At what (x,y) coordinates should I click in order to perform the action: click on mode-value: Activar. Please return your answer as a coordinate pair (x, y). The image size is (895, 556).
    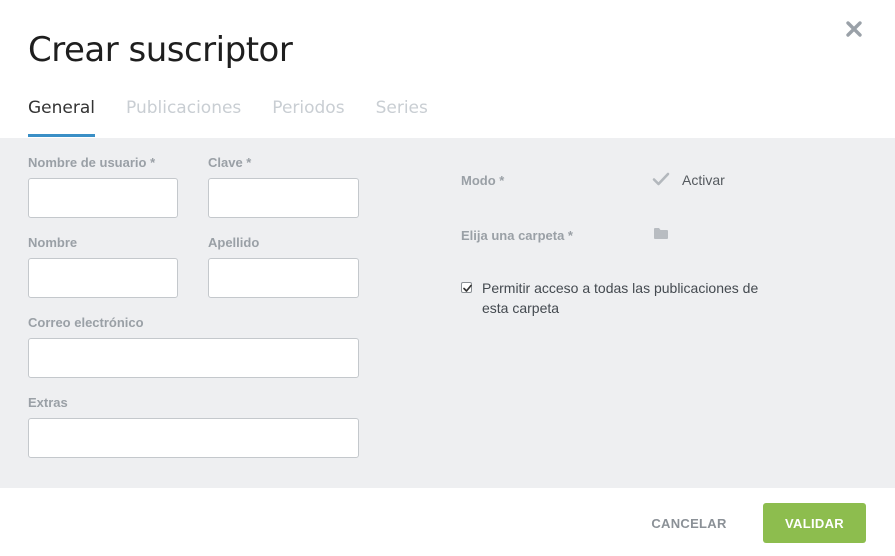
    Looking at the image, I should click on (703, 180).